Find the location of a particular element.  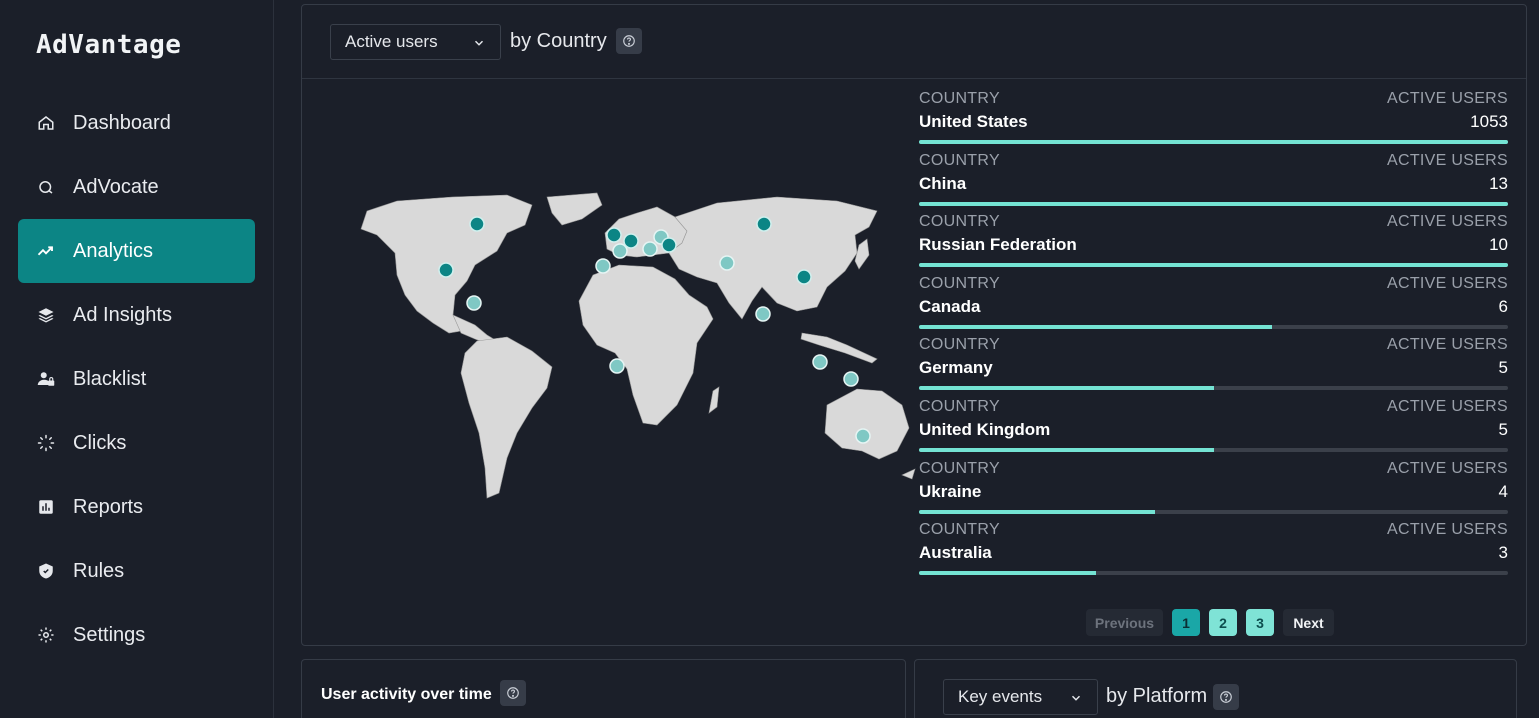

sidebar-item-label: Settings is located at coordinates (109, 634).